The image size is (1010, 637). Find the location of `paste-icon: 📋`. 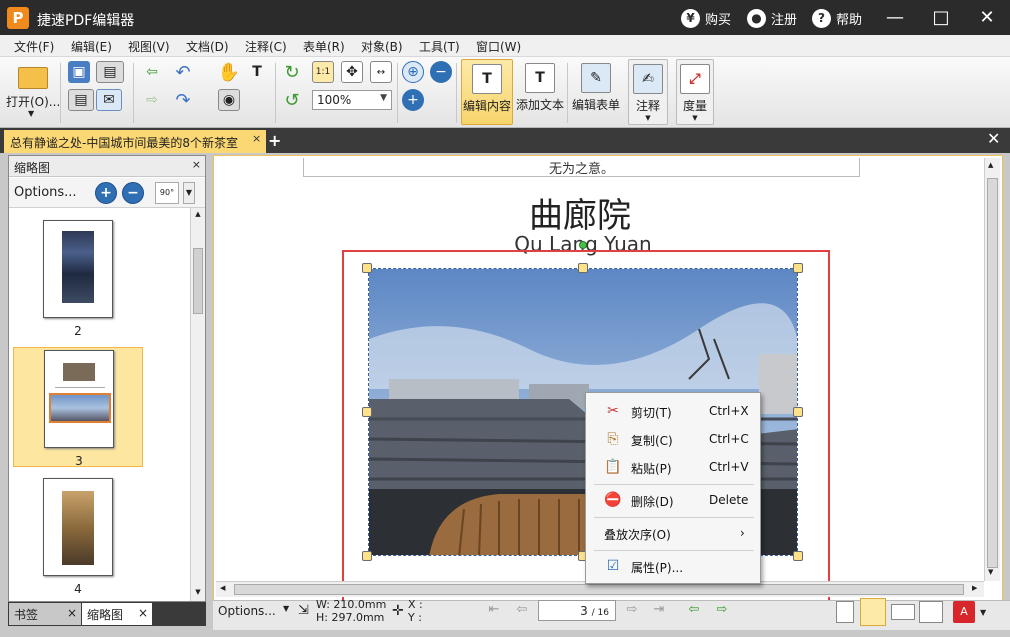

paste-icon: 📋 is located at coordinates (613, 467).